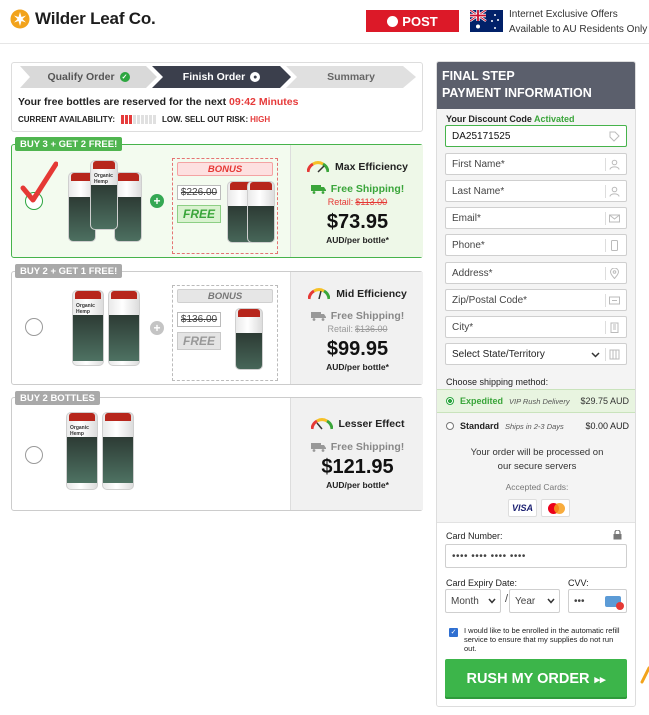 This screenshot has height=715, width=649. What do you see at coordinates (367, 447) in the screenshot?
I see `shipping-label: Free Shipping!` at bounding box center [367, 447].